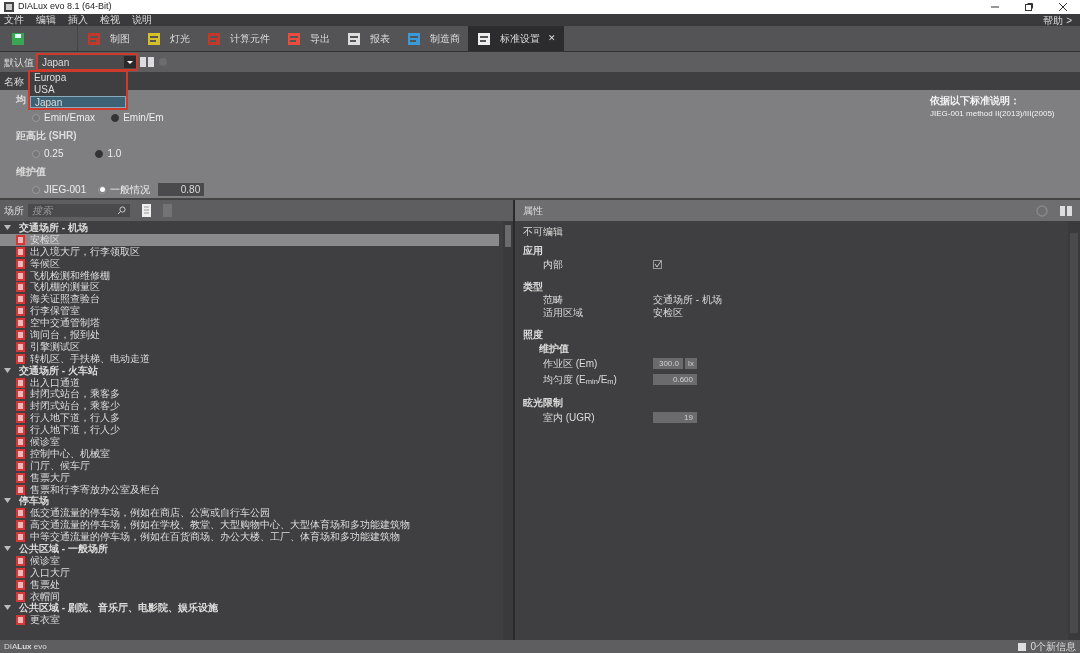 This screenshot has height=653, width=1080. Describe the element at coordinates (249, 346) in the screenshot. I see `tree-item: 引擎测试区` at that location.